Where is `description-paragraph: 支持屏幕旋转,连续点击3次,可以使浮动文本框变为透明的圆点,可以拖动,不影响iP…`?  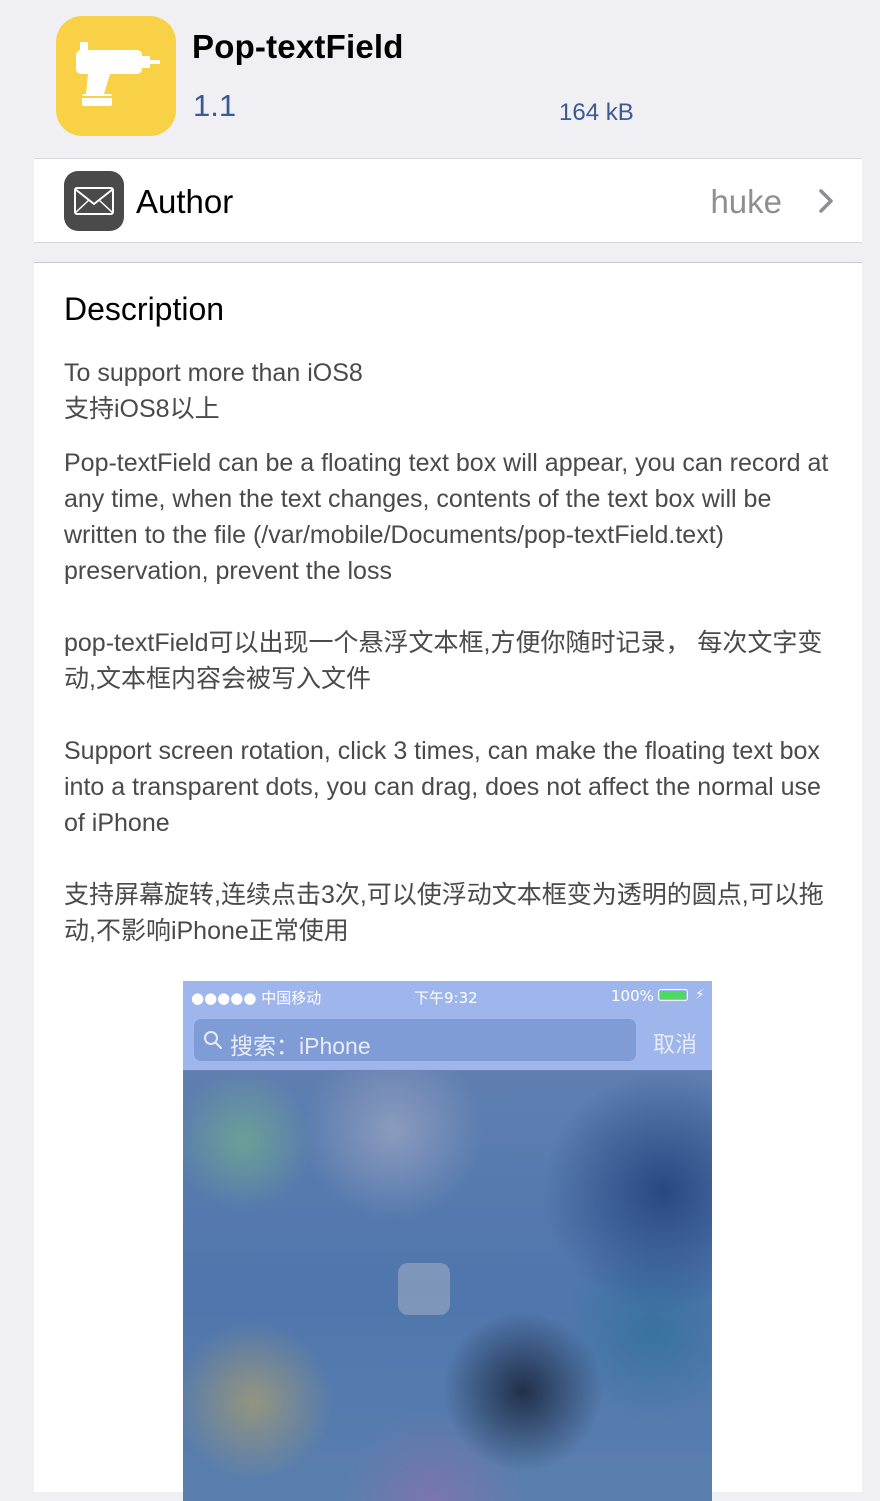 description-paragraph: 支持屏幕旋转,连续点击3次,可以使浮动文本框变为透明的圆点,可以拖动,不影响iP… is located at coordinates (444, 913).